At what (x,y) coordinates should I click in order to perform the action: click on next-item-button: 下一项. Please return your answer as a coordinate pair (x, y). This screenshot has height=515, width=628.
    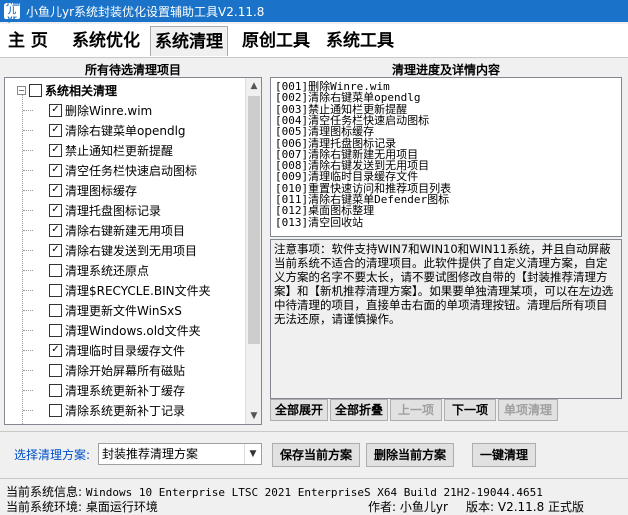
    Looking at the image, I should click on (470, 410).